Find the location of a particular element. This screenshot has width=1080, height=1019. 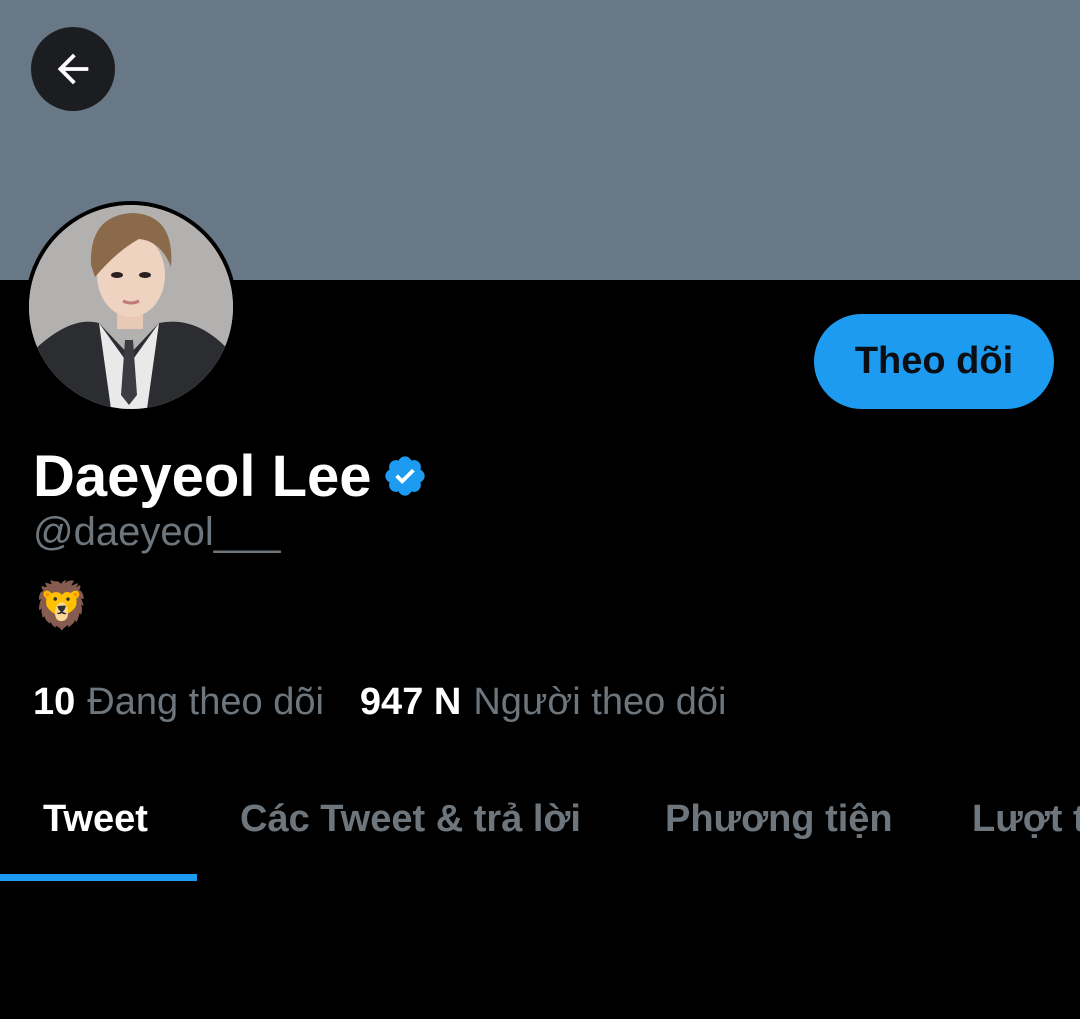

display-name: Daeyeol Lee is located at coordinates (202, 476).